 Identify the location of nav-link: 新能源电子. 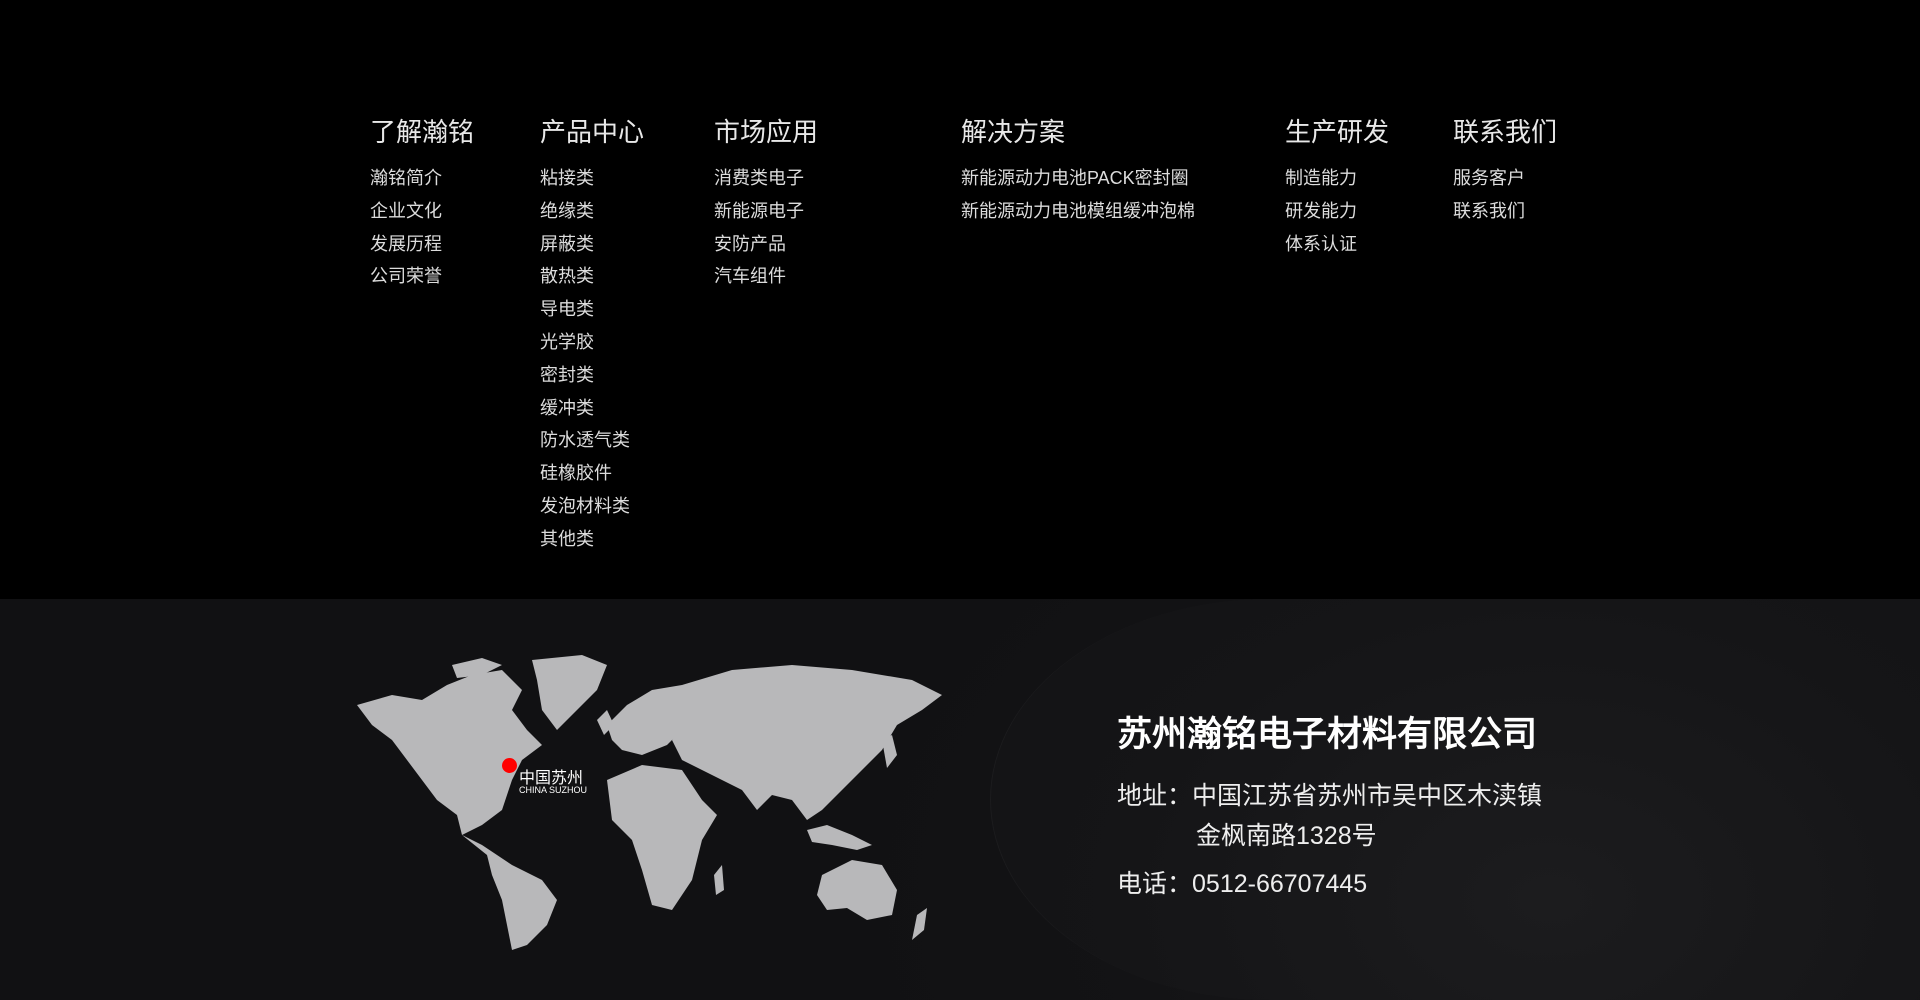
(766, 211).